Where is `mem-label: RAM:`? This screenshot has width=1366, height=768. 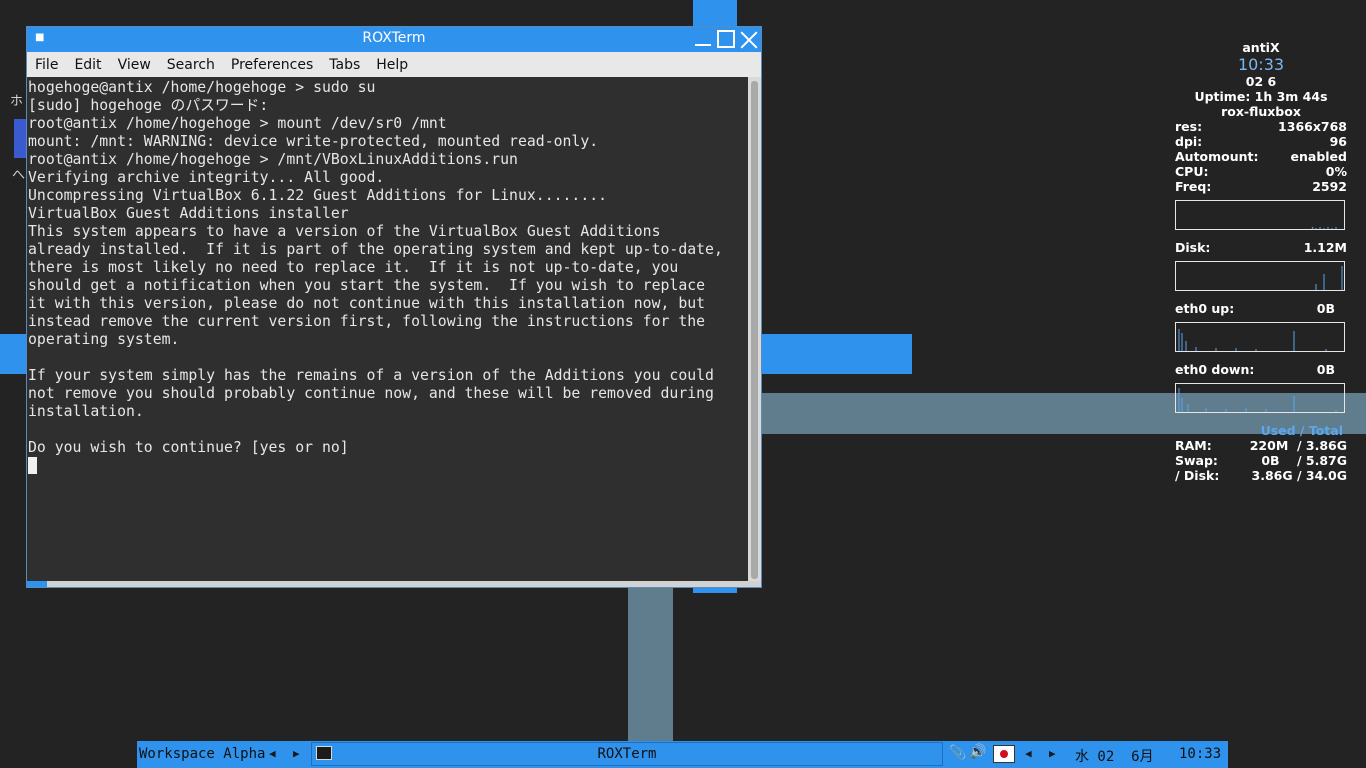 mem-label: RAM: is located at coordinates (1193, 445).